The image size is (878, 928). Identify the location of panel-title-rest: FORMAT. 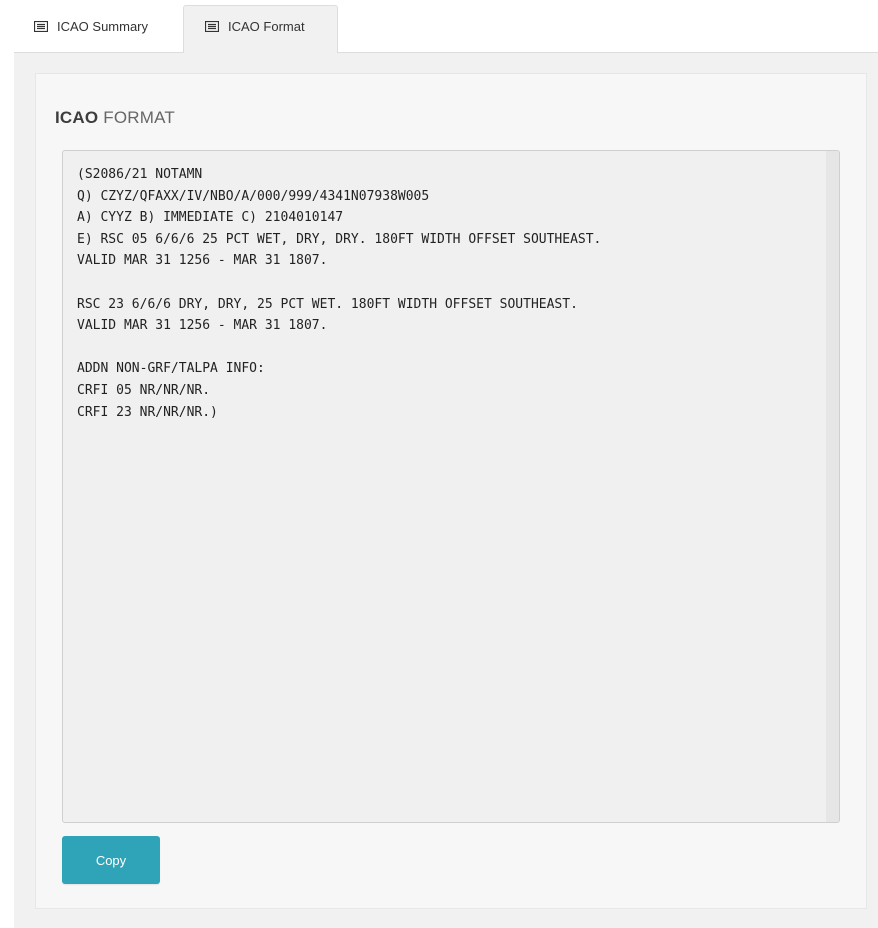
(136, 117).